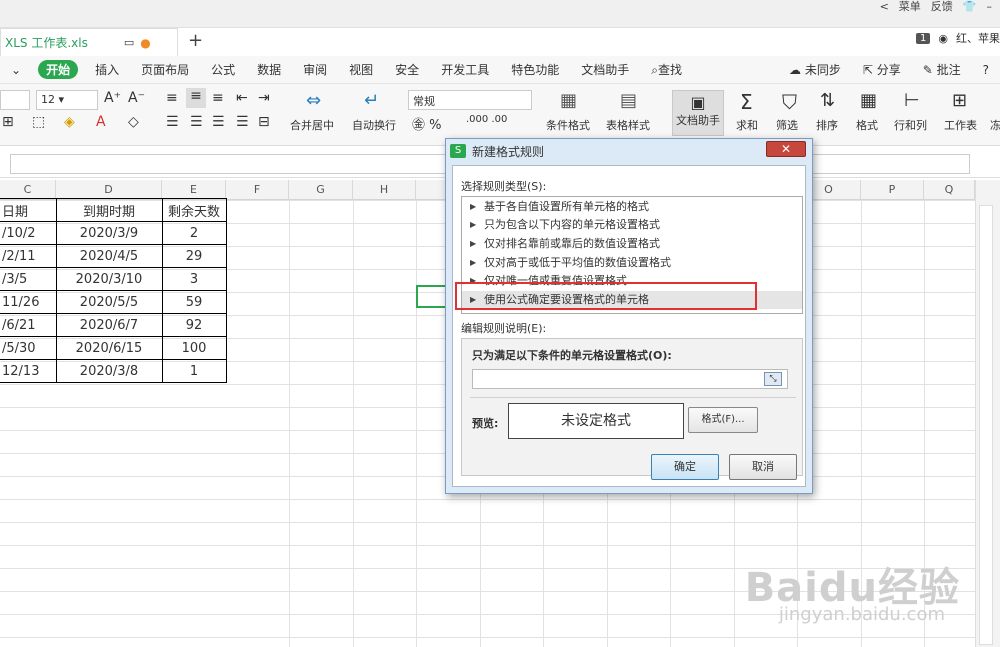 The height and width of the screenshot is (647, 1000). What do you see at coordinates (949, 190) in the screenshot?
I see `col-header: Q` at bounding box center [949, 190].